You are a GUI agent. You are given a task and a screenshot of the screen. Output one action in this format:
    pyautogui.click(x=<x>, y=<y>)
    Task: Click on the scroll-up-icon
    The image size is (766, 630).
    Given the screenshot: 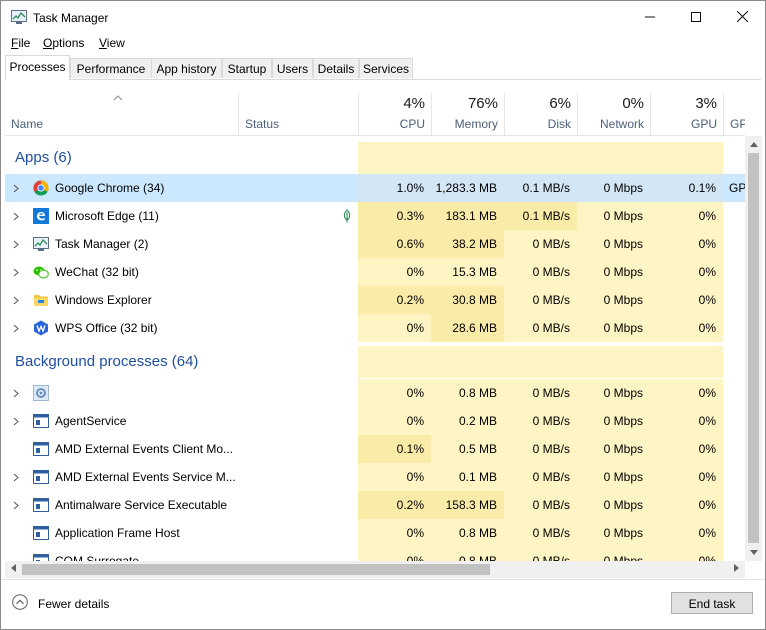 What is the action you would take?
    pyautogui.click(x=753, y=144)
    